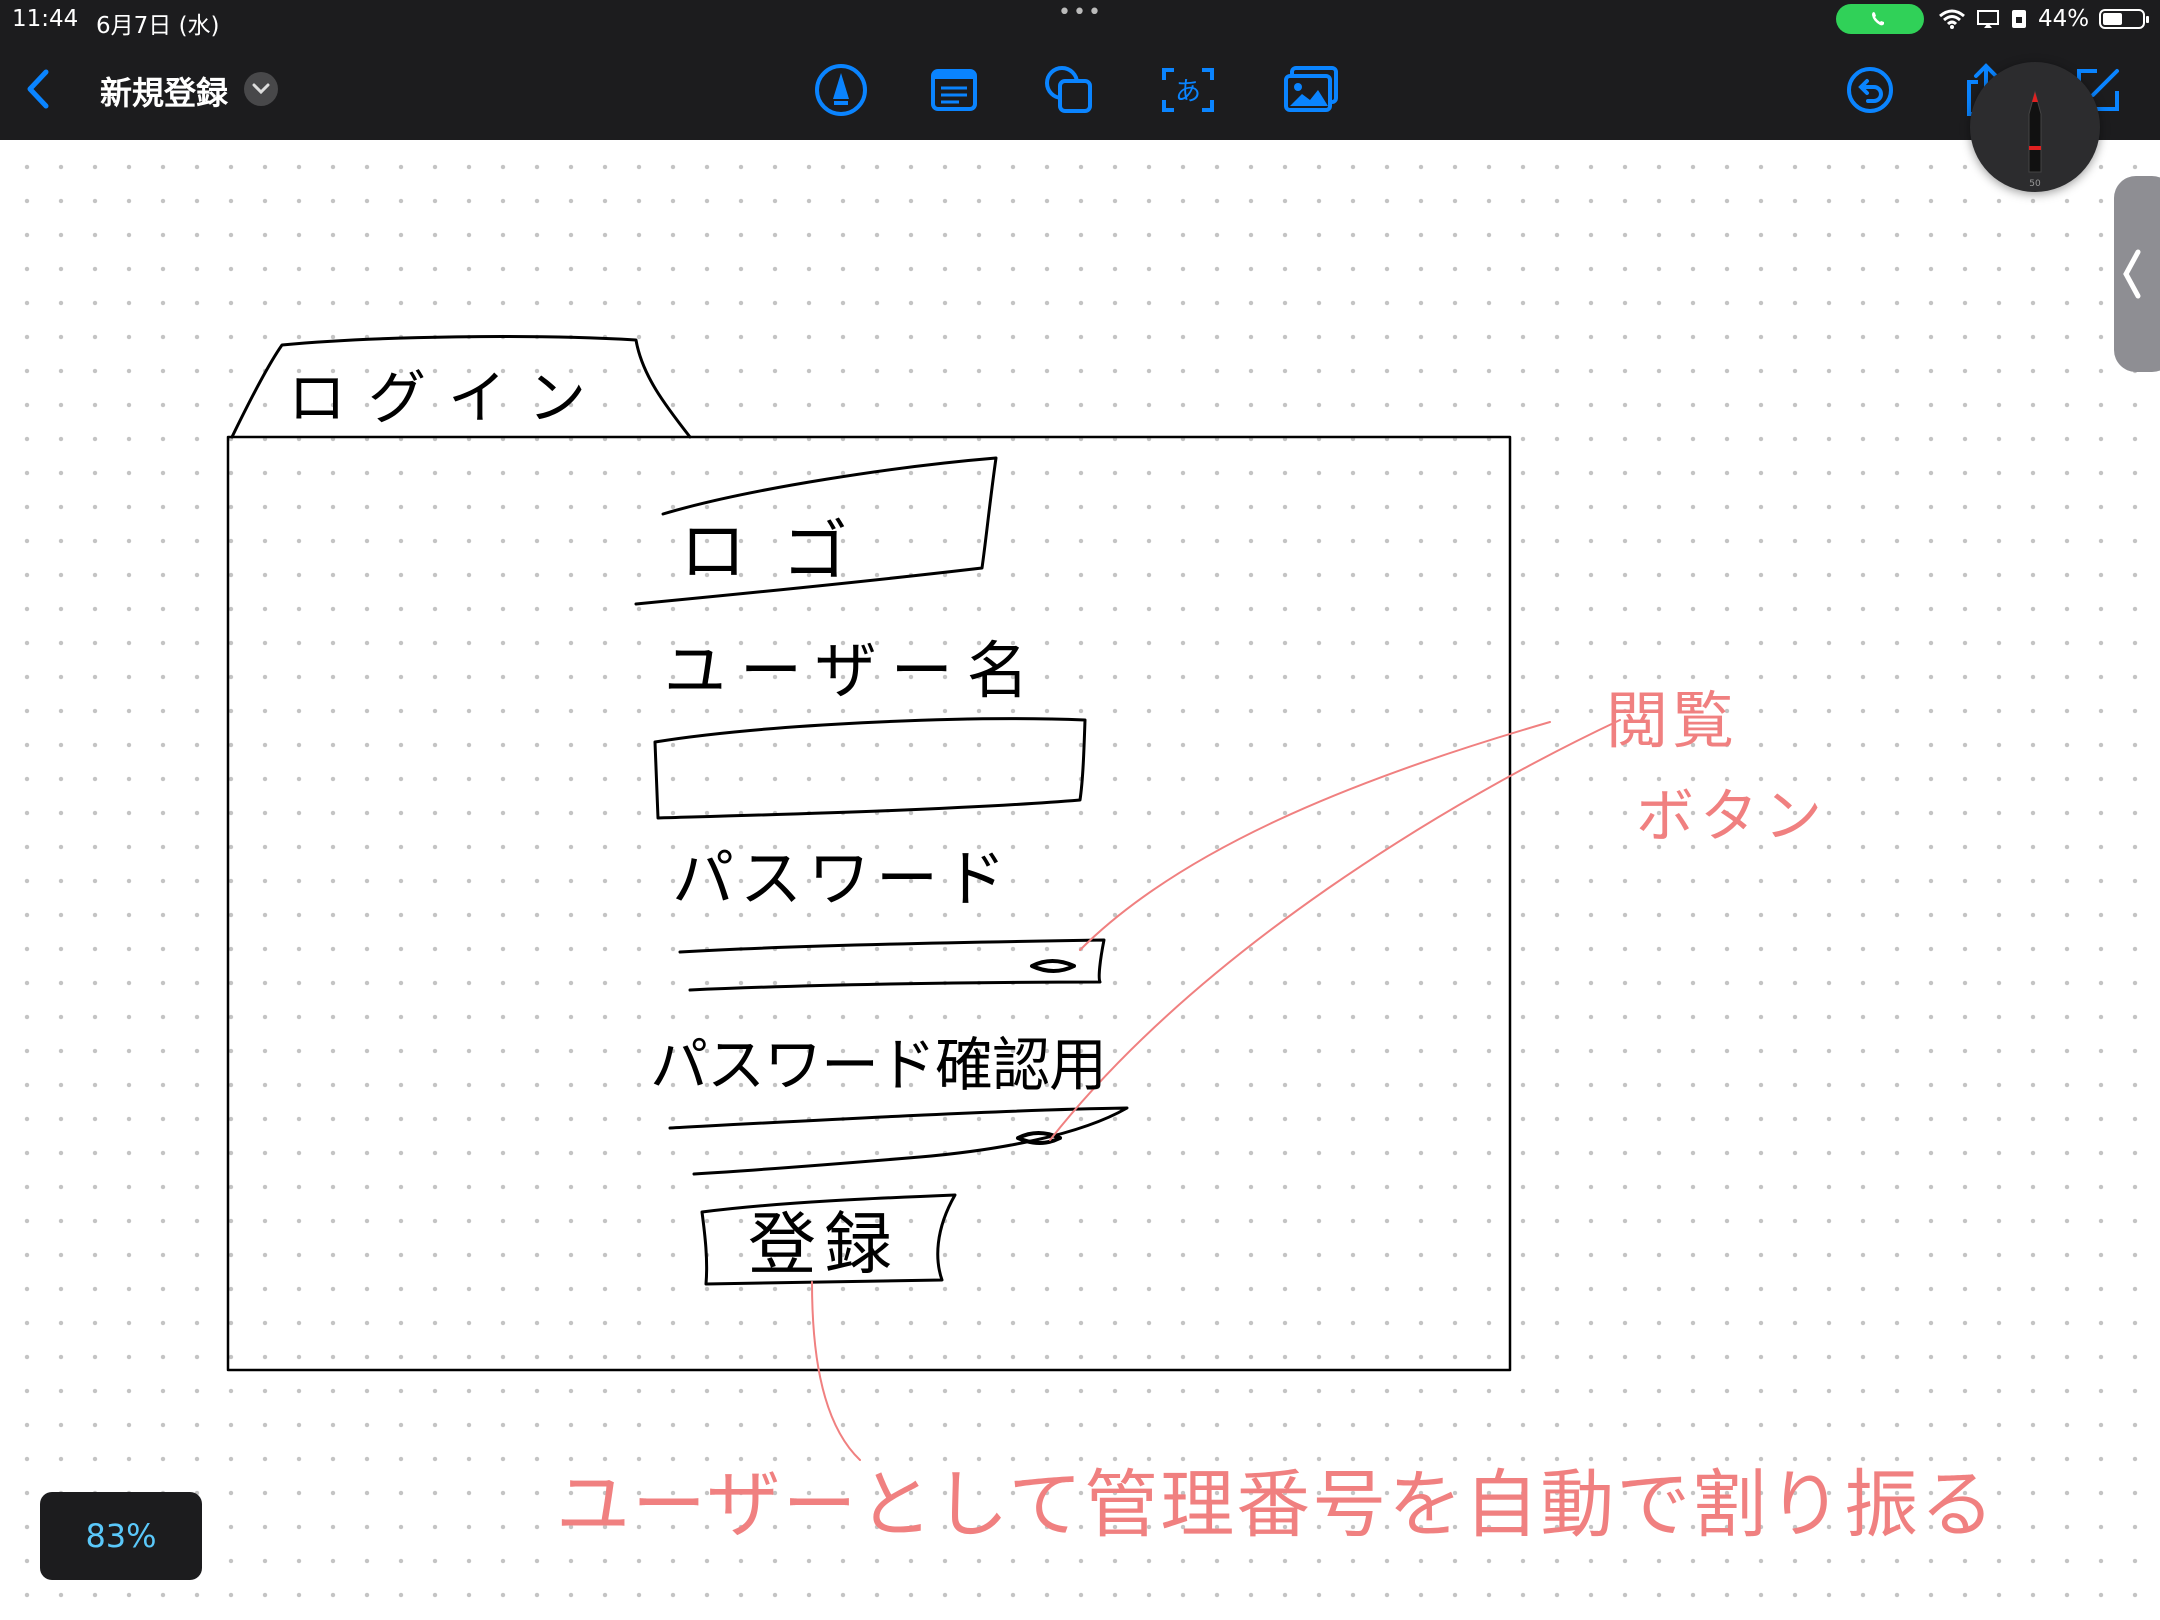 This screenshot has width=2160, height=1620. Describe the element at coordinates (1952, 19) in the screenshot. I see `wifi-icon` at that location.